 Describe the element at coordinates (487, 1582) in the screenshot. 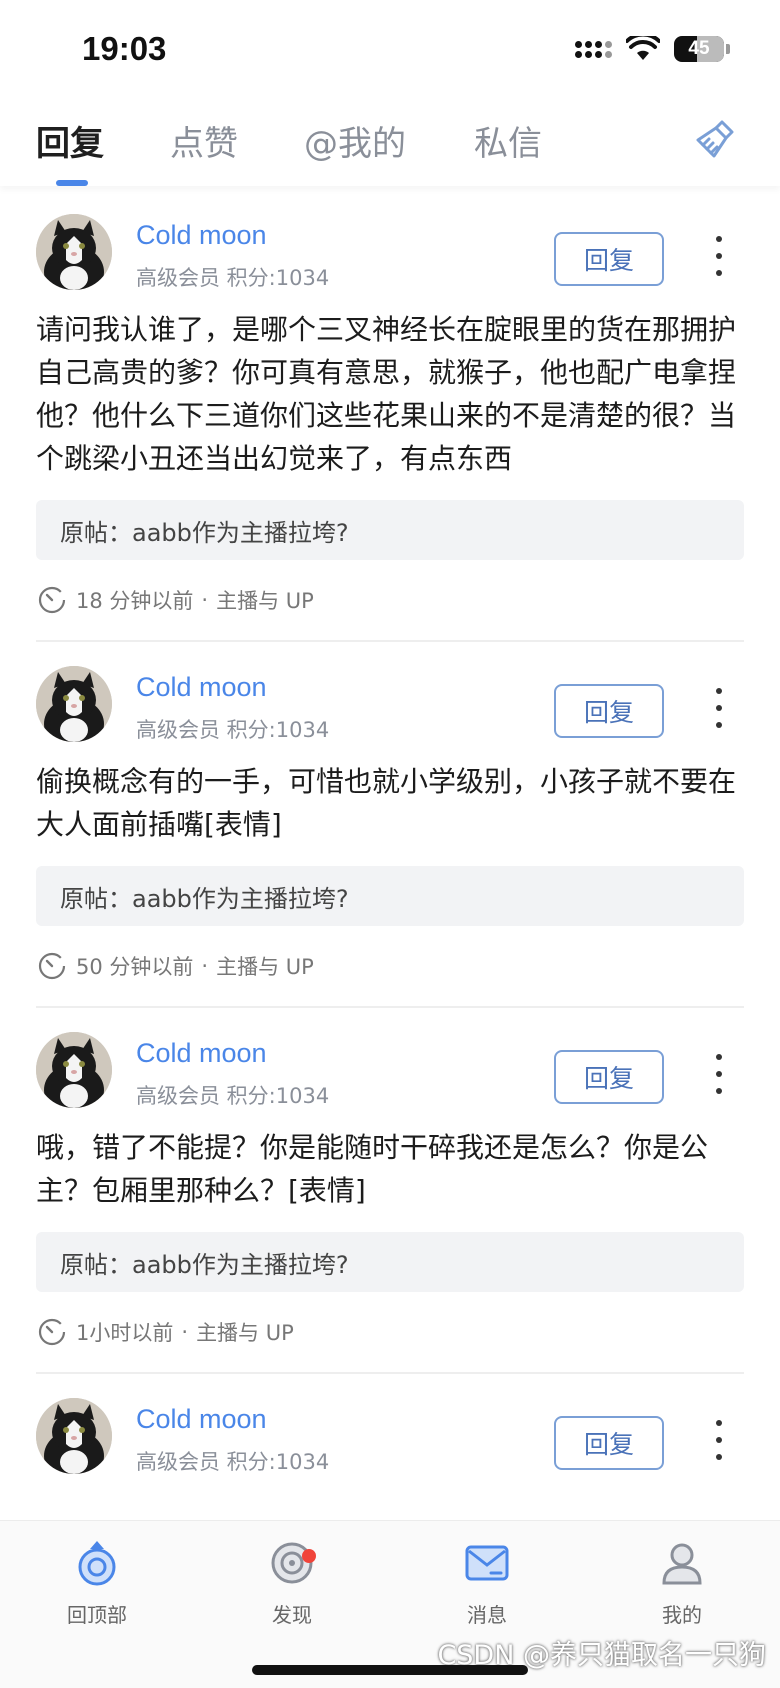

I see `nav-messages: 消息` at that location.